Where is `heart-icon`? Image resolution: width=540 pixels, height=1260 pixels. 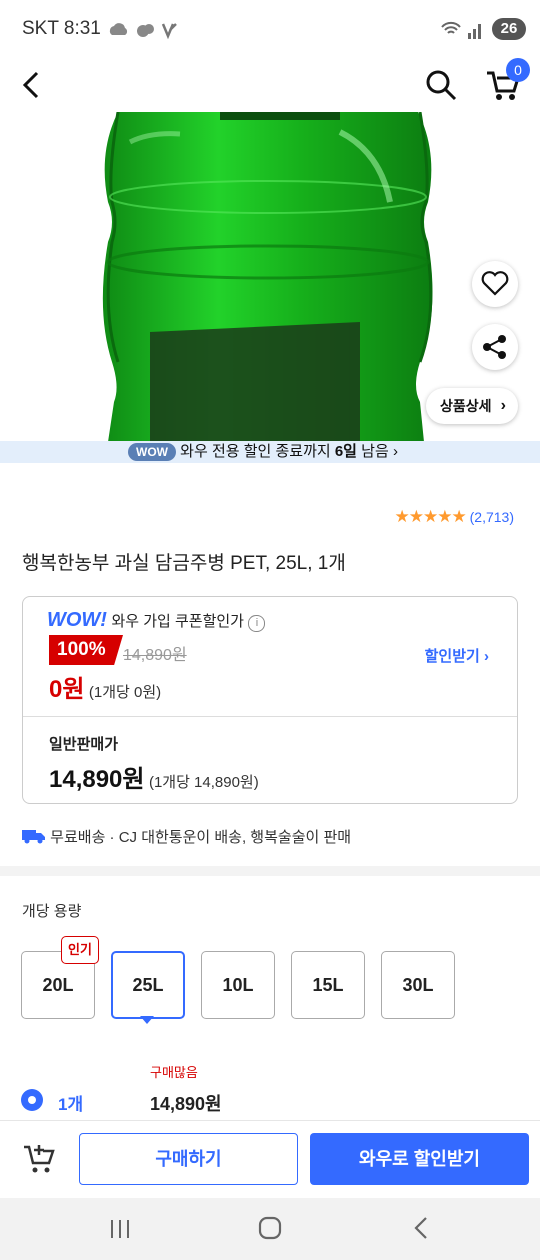 heart-icon is located at coordinates (495, 283).